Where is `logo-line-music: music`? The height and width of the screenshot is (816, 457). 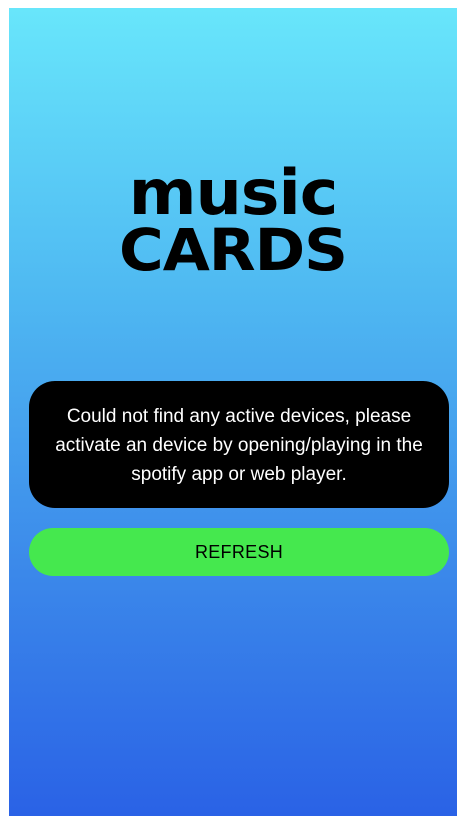 logo-line-music: music is located at coordinates (233, 192).